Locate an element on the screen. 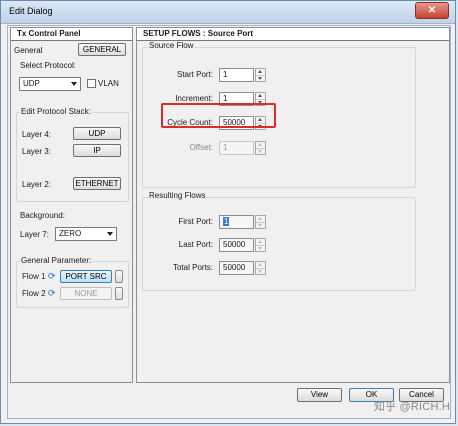 This screenshot has height=426, width=458. layer7-select-value: ZERO is located at coordinates (70, 233).